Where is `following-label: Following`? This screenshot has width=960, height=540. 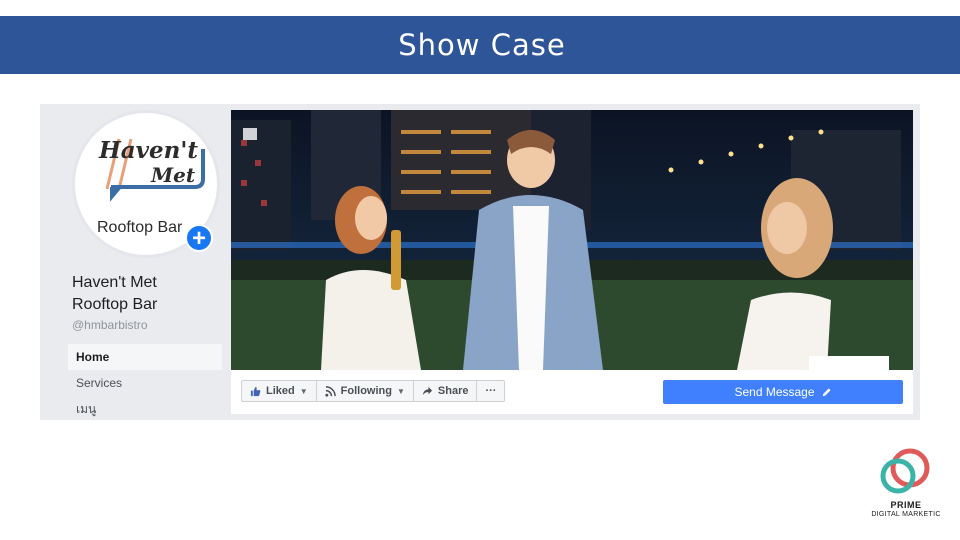 following-label: Following is located at coordinates (366, 391).